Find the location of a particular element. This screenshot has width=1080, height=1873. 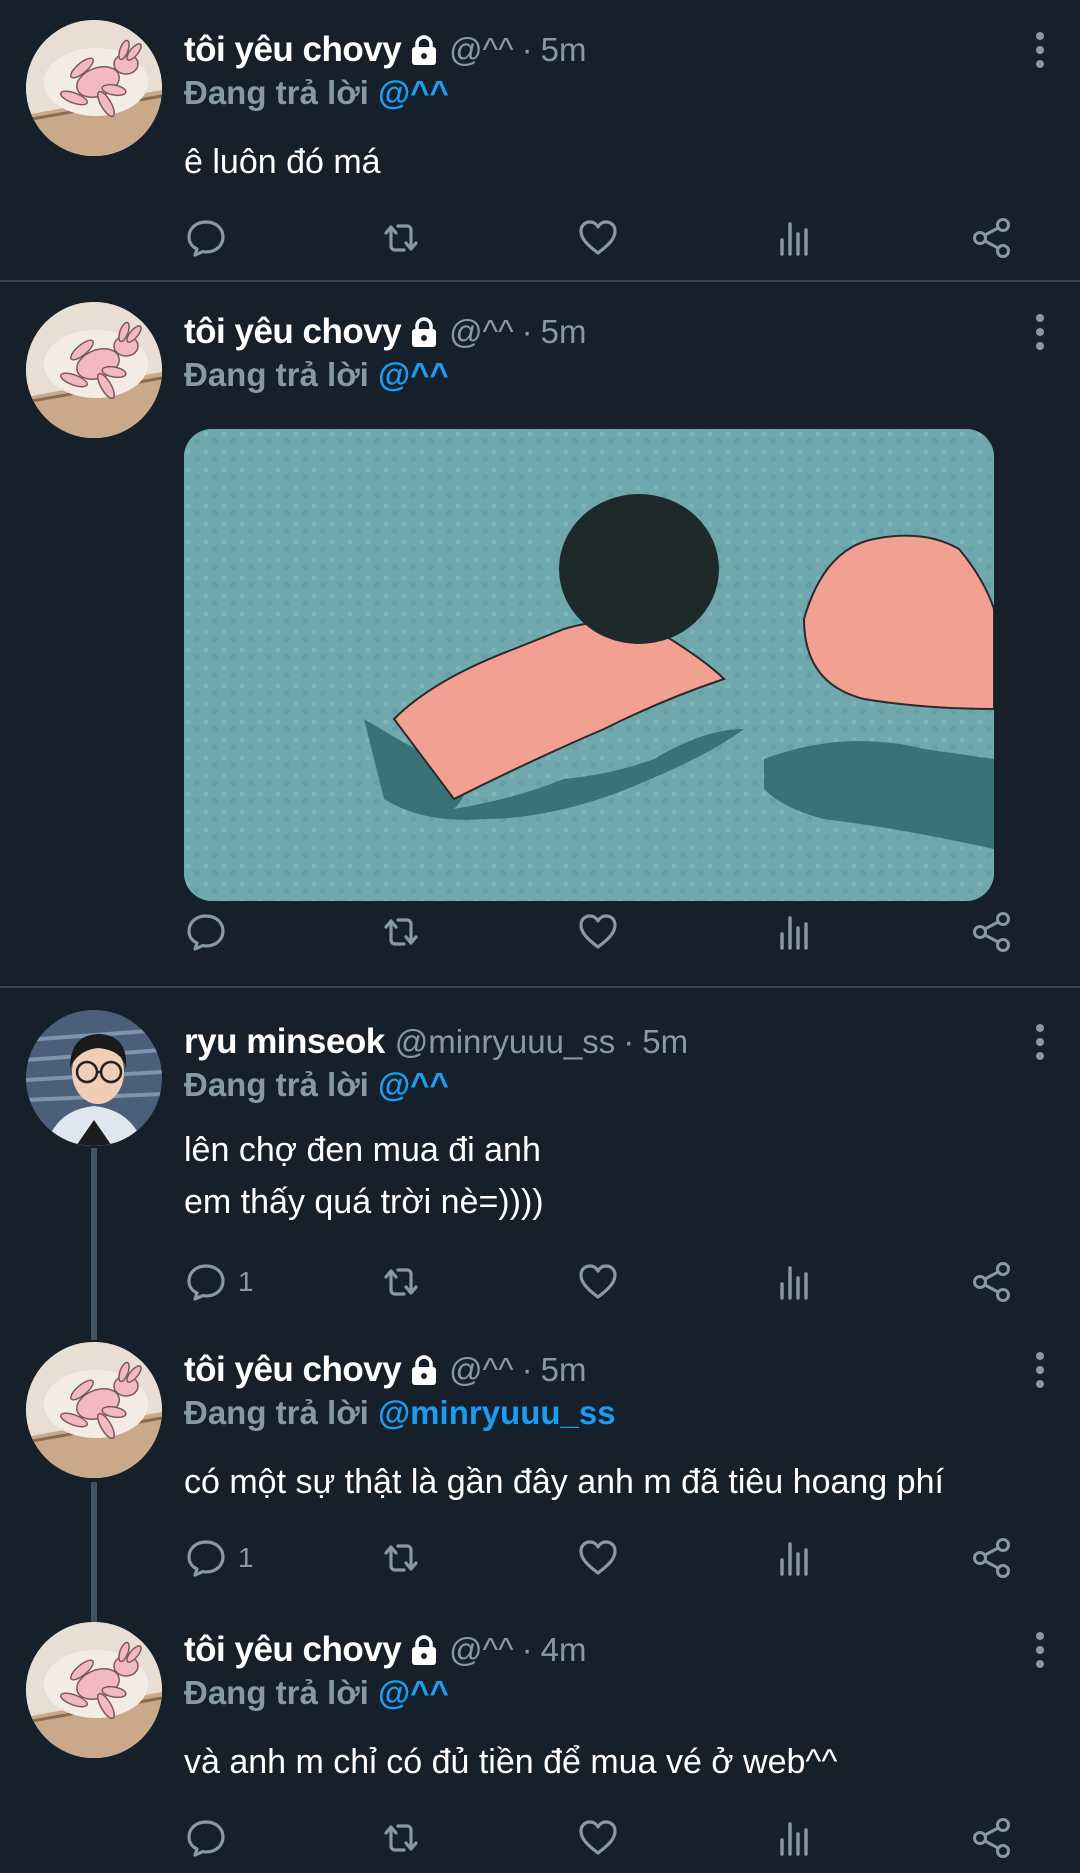

timestamp: 4m is located at coordinates (564, 1650).